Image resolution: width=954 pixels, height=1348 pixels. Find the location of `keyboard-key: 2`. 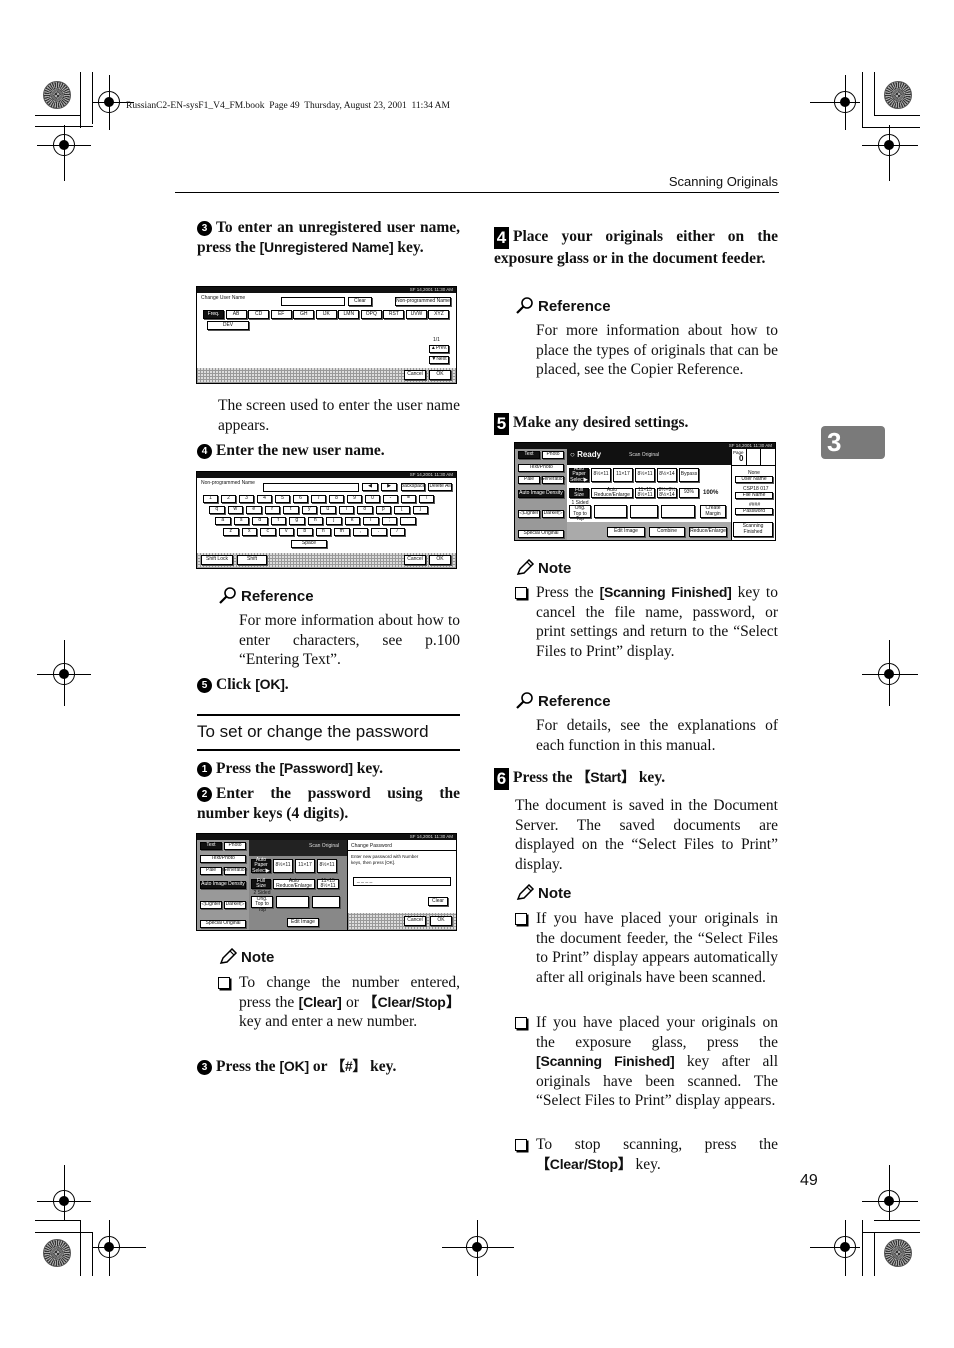

keyboard-key: 2 is located at coordinates (228, 499).